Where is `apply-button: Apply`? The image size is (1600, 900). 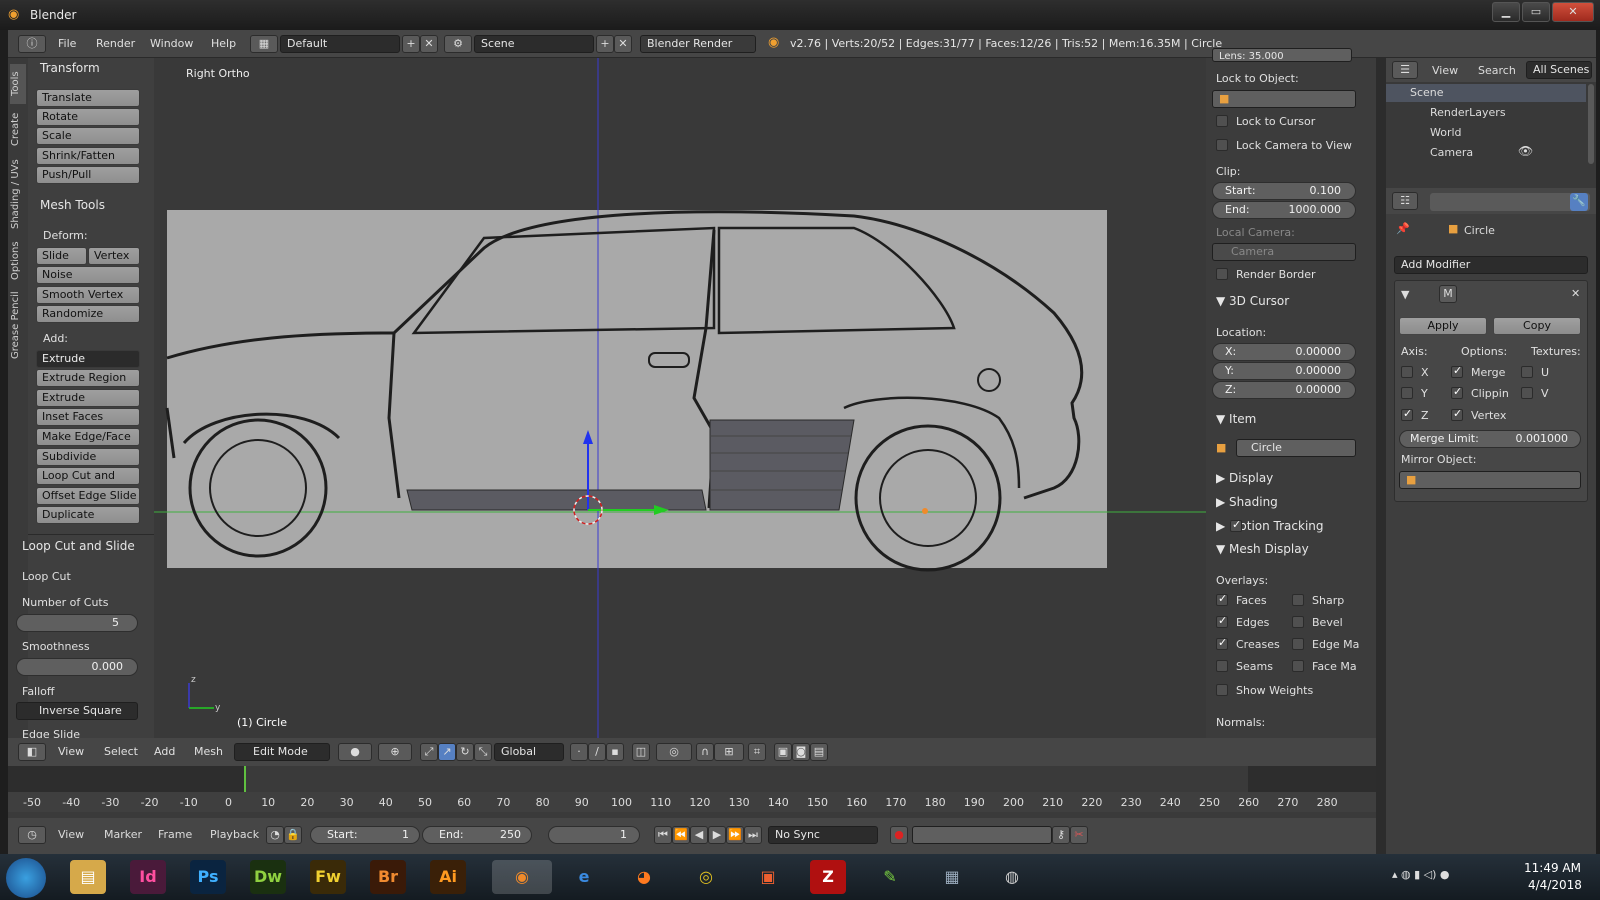
apply-button: Apply is located at coordinates (1443, 326).